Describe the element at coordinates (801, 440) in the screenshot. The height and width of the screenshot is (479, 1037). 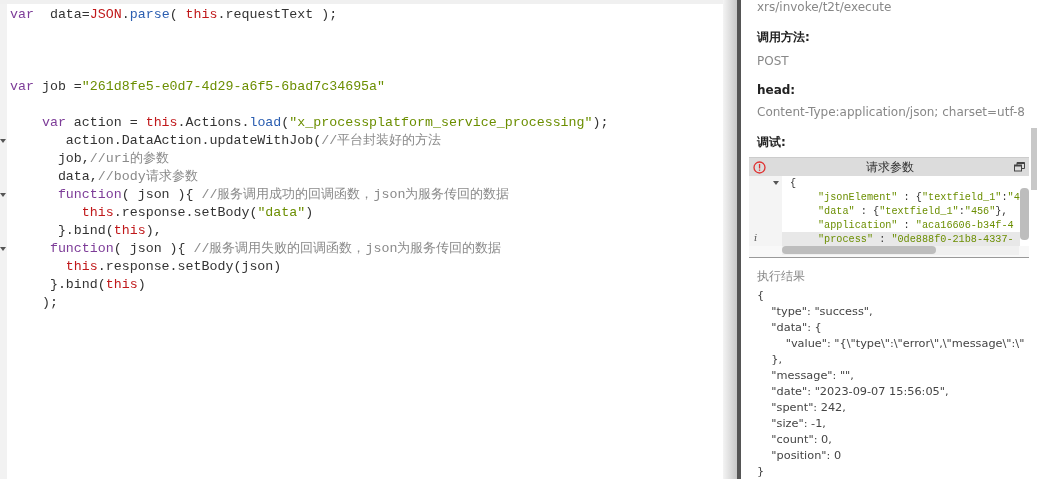
I see `result-line: "count": 0,` at that location.